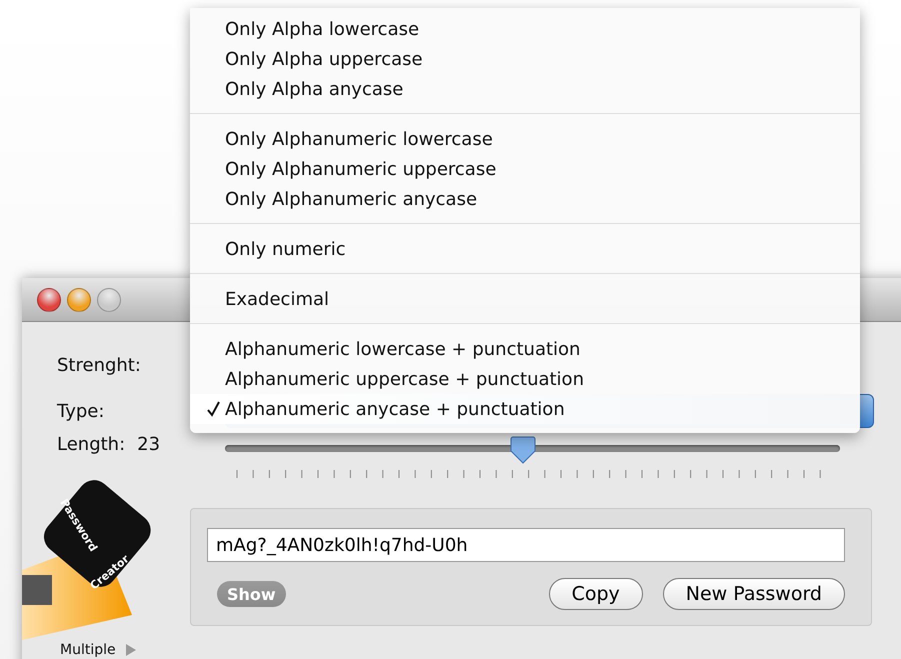  Describe the element at coordinates (148, 444) in the screenshot. I see `length-value: 23` at that location.